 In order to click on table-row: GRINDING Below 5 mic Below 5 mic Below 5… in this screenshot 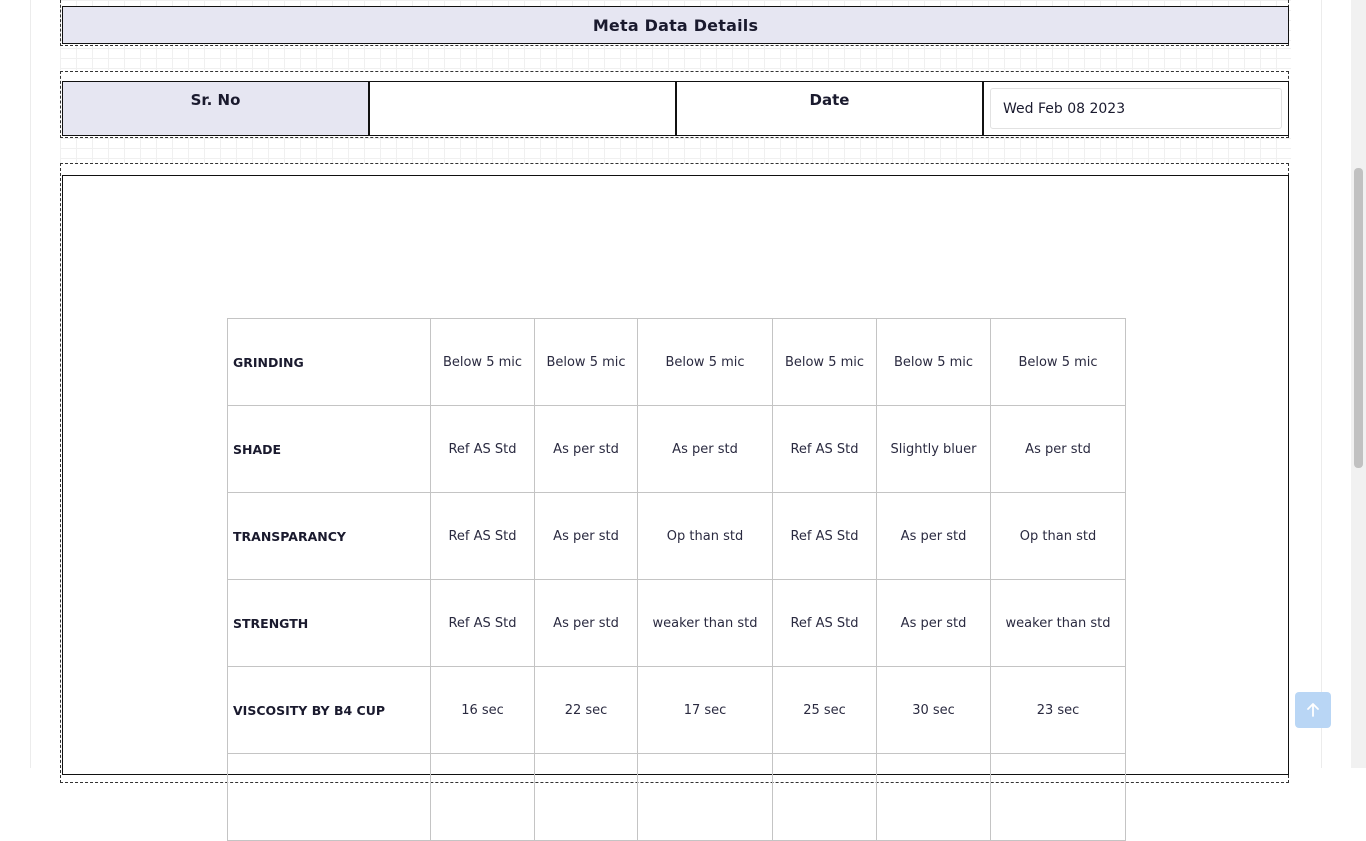, I will do `click(676, 362)`.